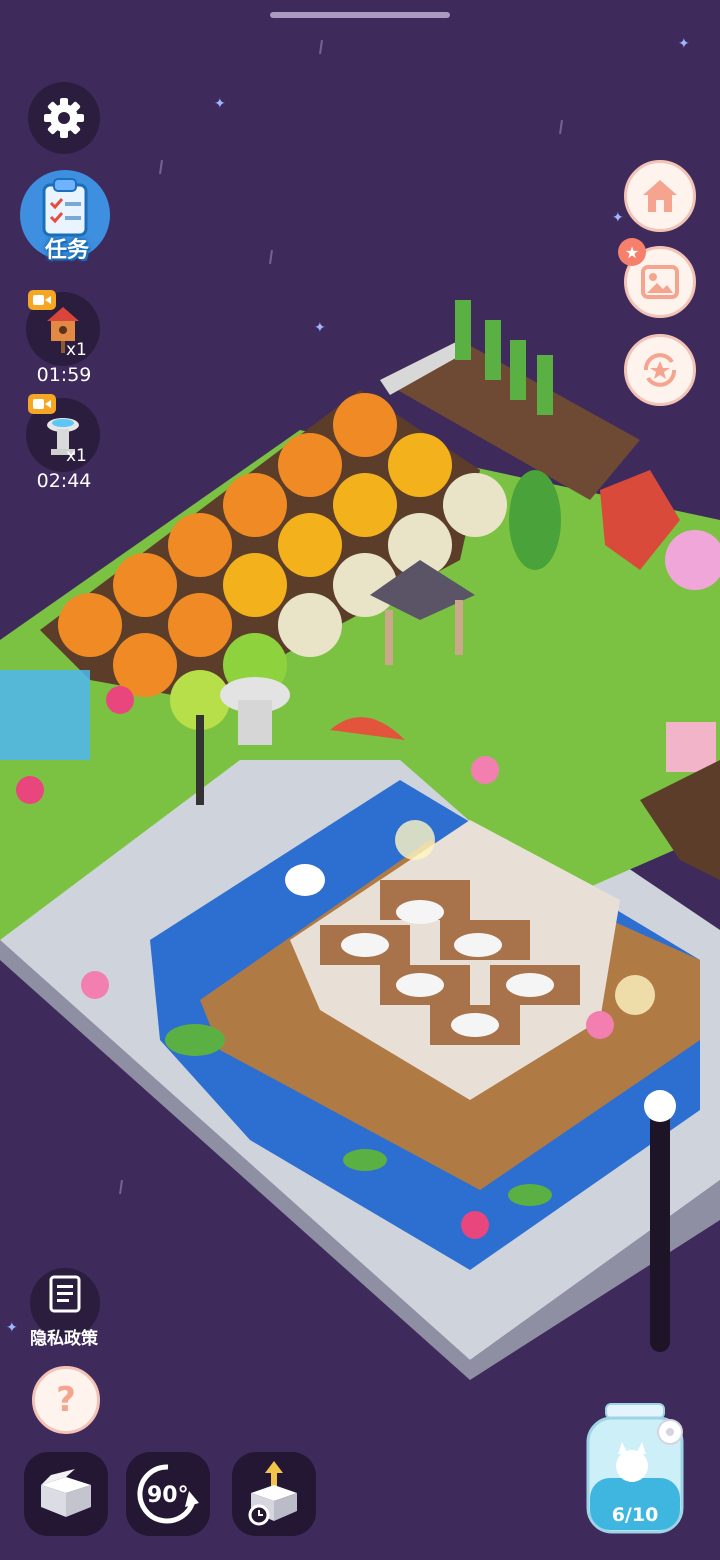 The height and width of the screenshot is (1560, 720). What do you see at coordinates (64, 375) in the screenshot?
I see `boost-timer: 01:59` at bounding box center [64, 375].